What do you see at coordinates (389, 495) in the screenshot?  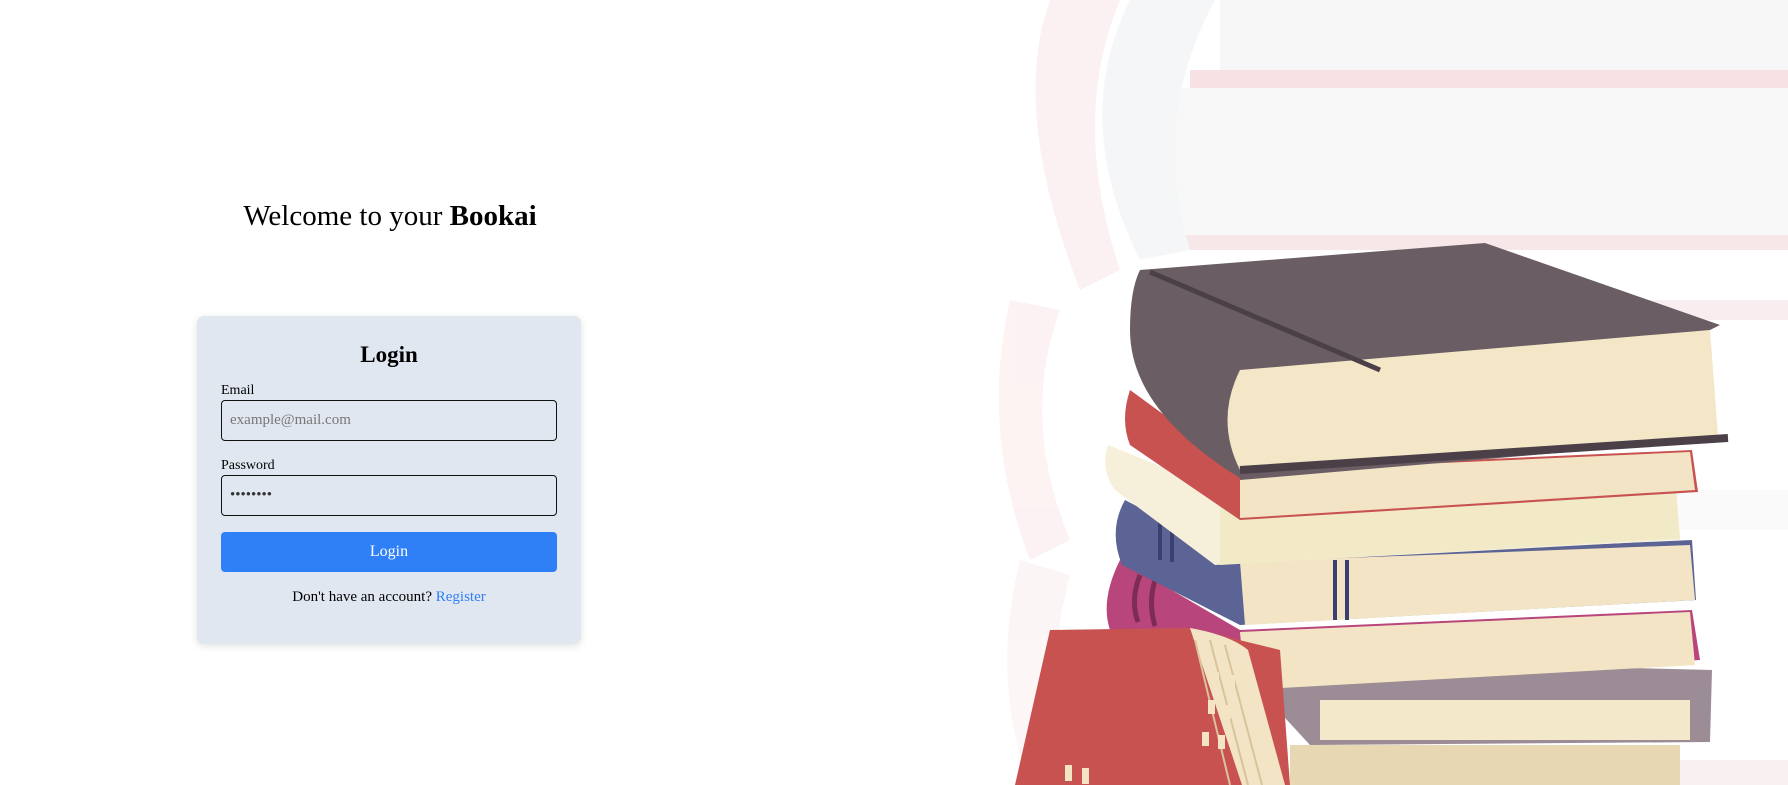 I see `password-field` at bounding box center [389, 495].